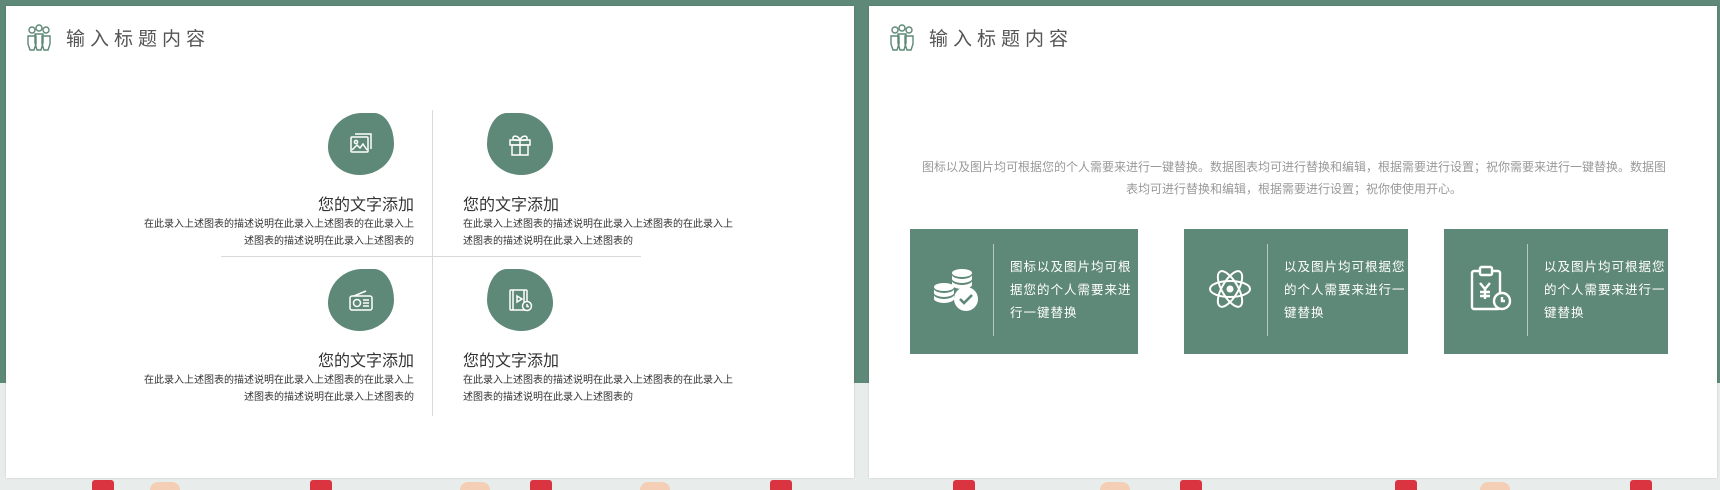  I want to click on coins-check-icon, so click(956, 290).